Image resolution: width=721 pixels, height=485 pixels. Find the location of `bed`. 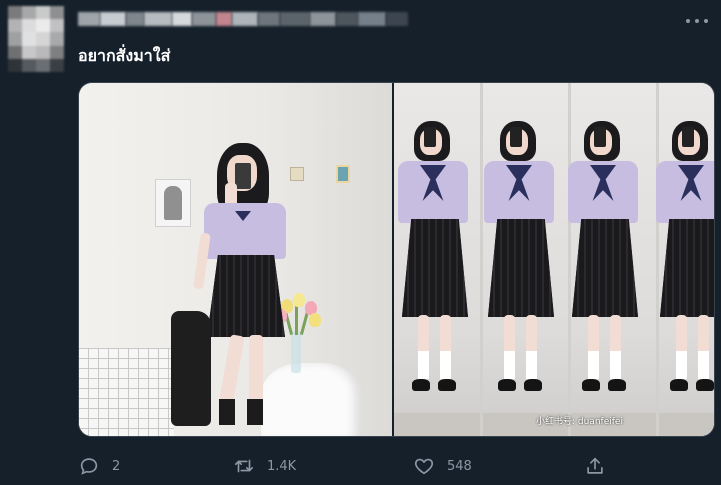

bed is located at coordinates (126, 392).